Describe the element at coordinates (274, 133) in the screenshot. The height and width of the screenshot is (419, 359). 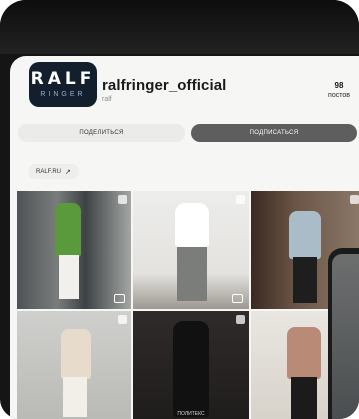
I see `subscribe-button: ПОДПИСАТЬСЯ` at that location.